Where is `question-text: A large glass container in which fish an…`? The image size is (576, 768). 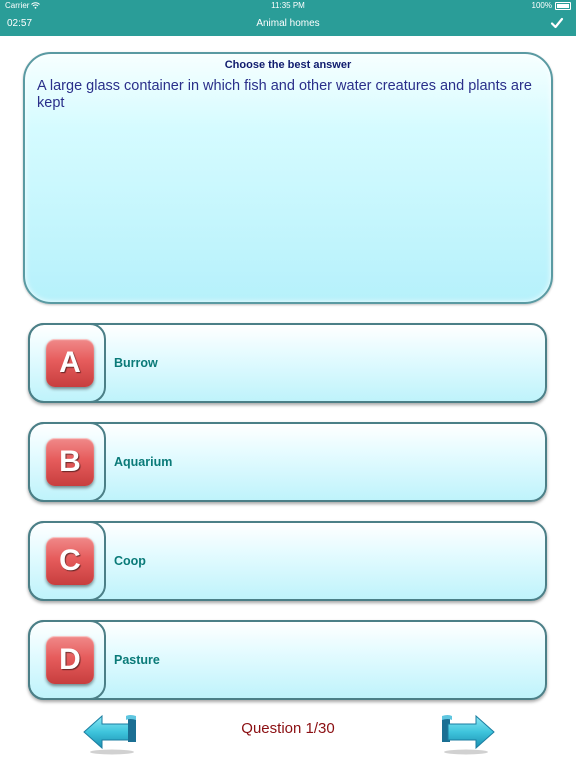 question-text: A large glass container in which fish an… is located at coordinates (284, 94).